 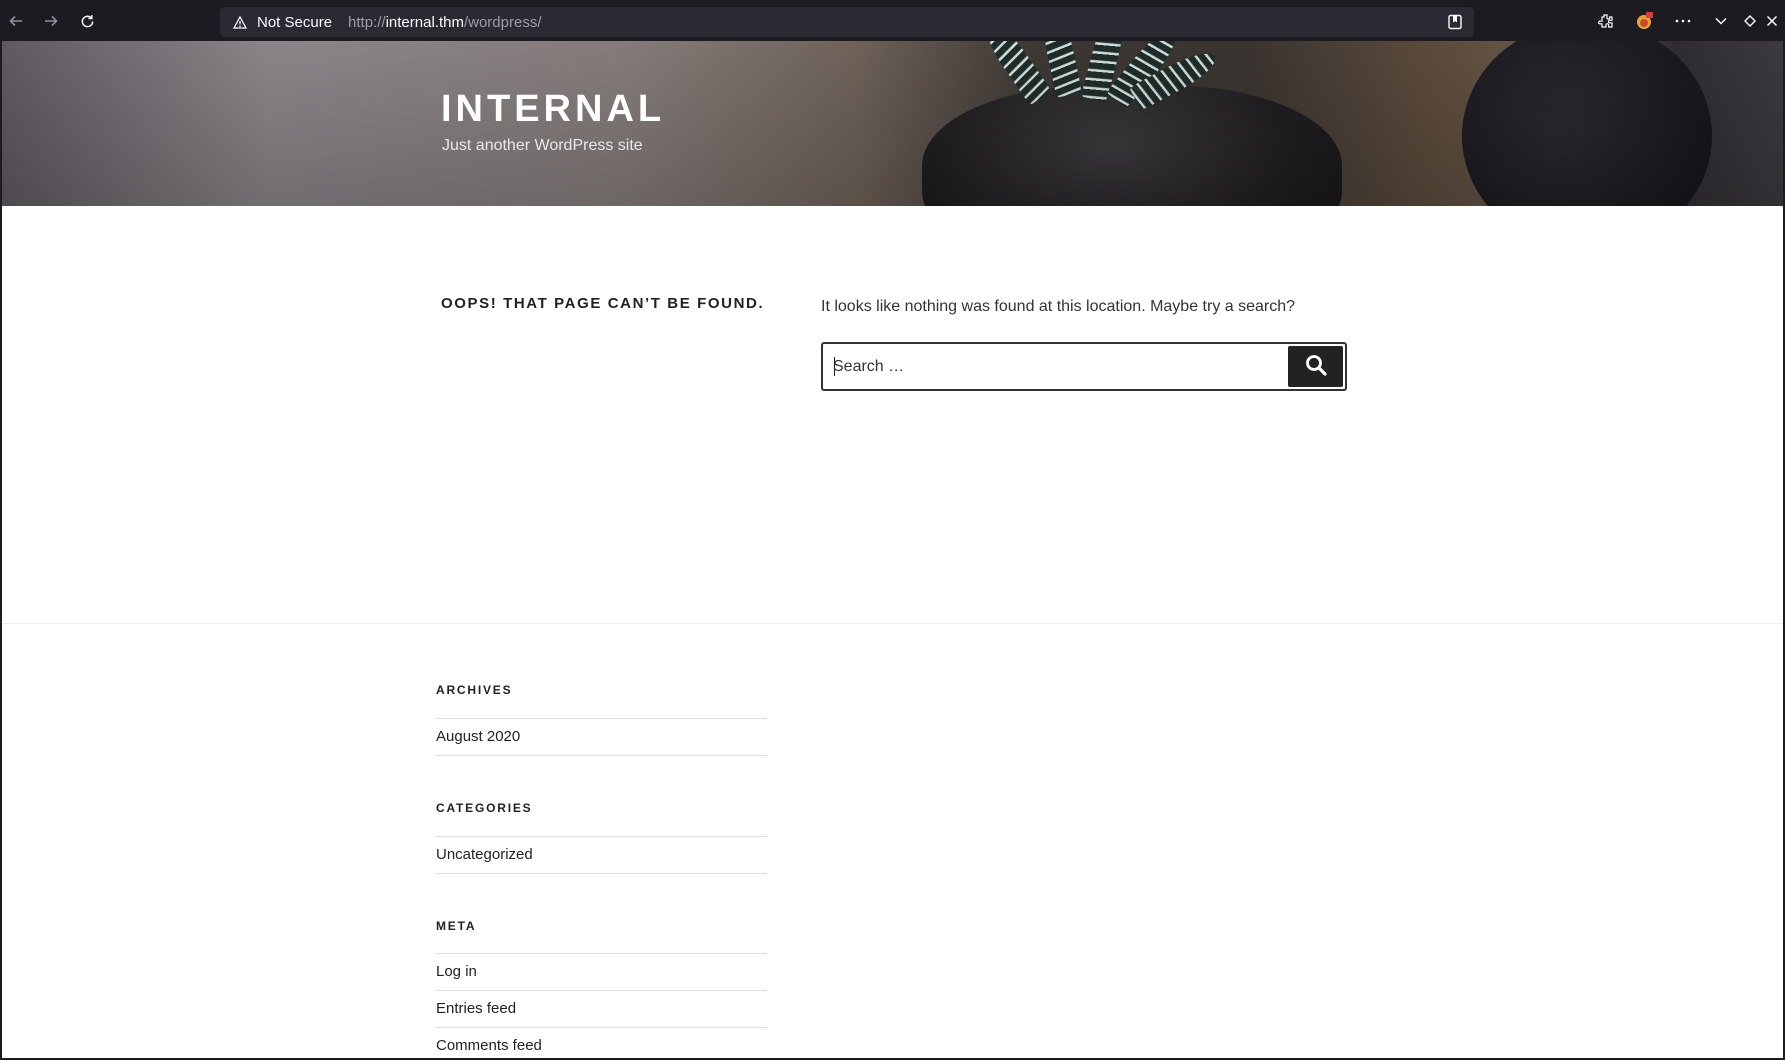 I want to click on url-text: http://internal.thm/wordpress/, so click(x=444, y=22).